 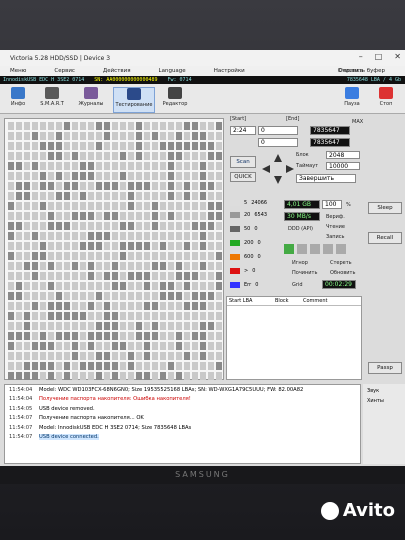 What do you see at coordinates (342, 273) in the screenshot?
I see `refresh-option: Обновить` at bounding box center [342, 273].